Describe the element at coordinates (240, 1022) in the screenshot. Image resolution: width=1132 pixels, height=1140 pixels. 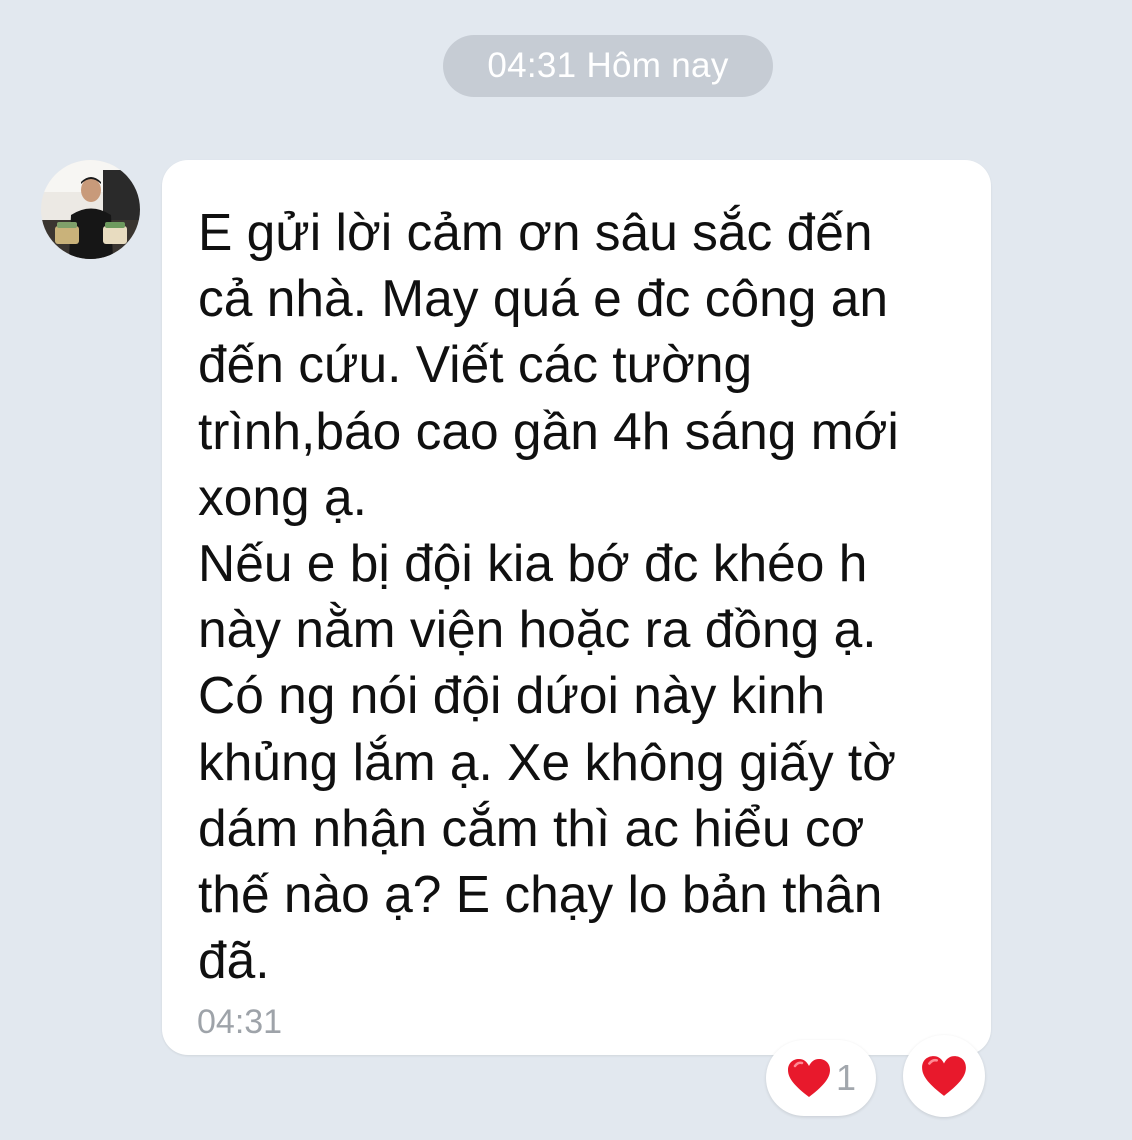
I see `message-timestamp: 04:31` at that location.